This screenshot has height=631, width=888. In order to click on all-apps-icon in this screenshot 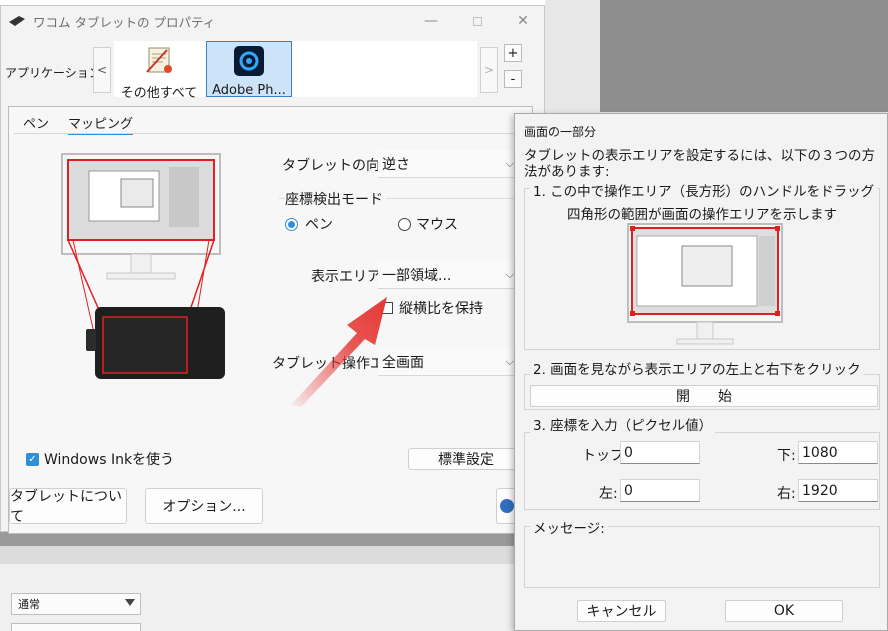, I will do `click(159, 60)`.